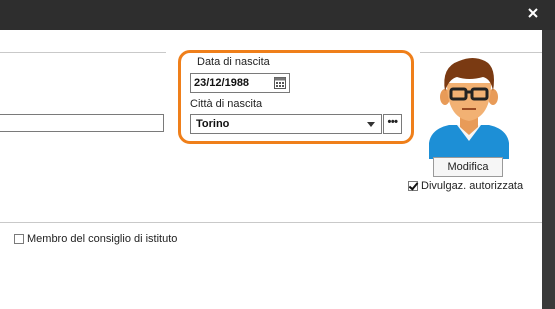 Image resolution: width=555 pixels, height=309 pixels. What do you see at coordinates (82, 123) in the screenshot?
I see `partial-text-field` at bounding box center [82, 123].